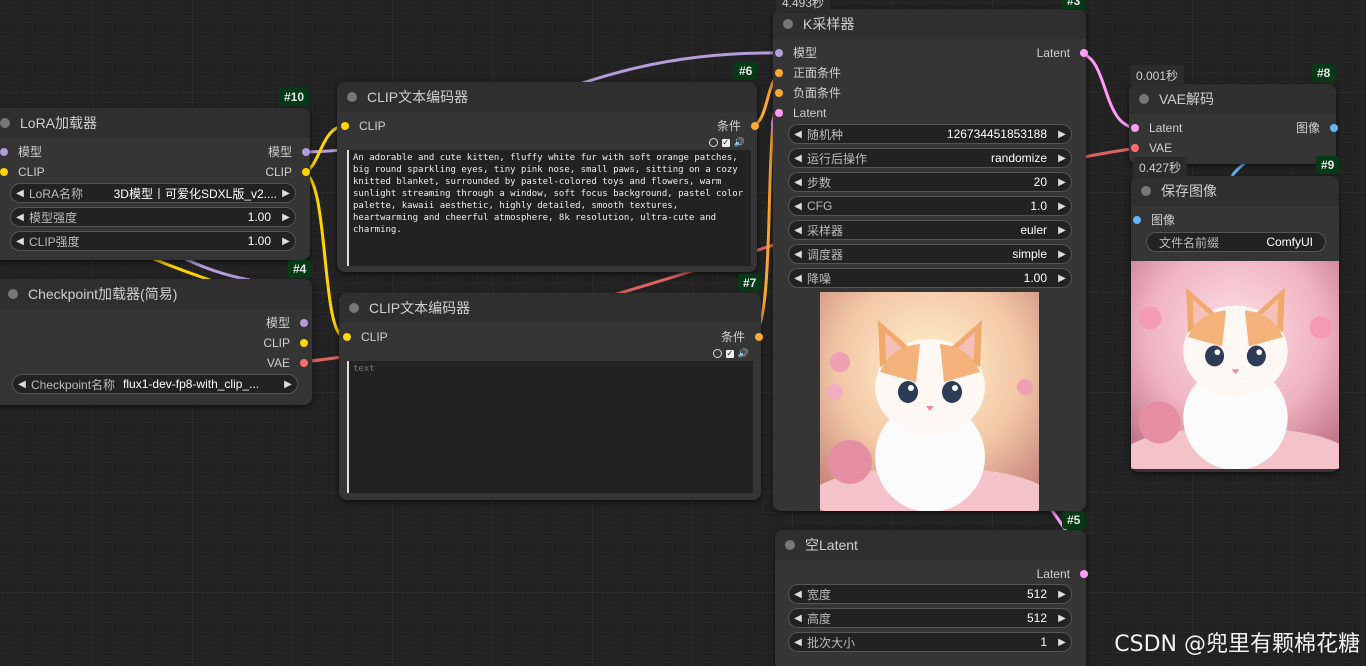 Image resolution: width=1366 pixels, height=666 pixels. What do you see at coordinates (930, 642) in the screenshot?
I see `batch-size-widget: ◀ 批次大小 1 ▶` at bounding box center [930, 642].